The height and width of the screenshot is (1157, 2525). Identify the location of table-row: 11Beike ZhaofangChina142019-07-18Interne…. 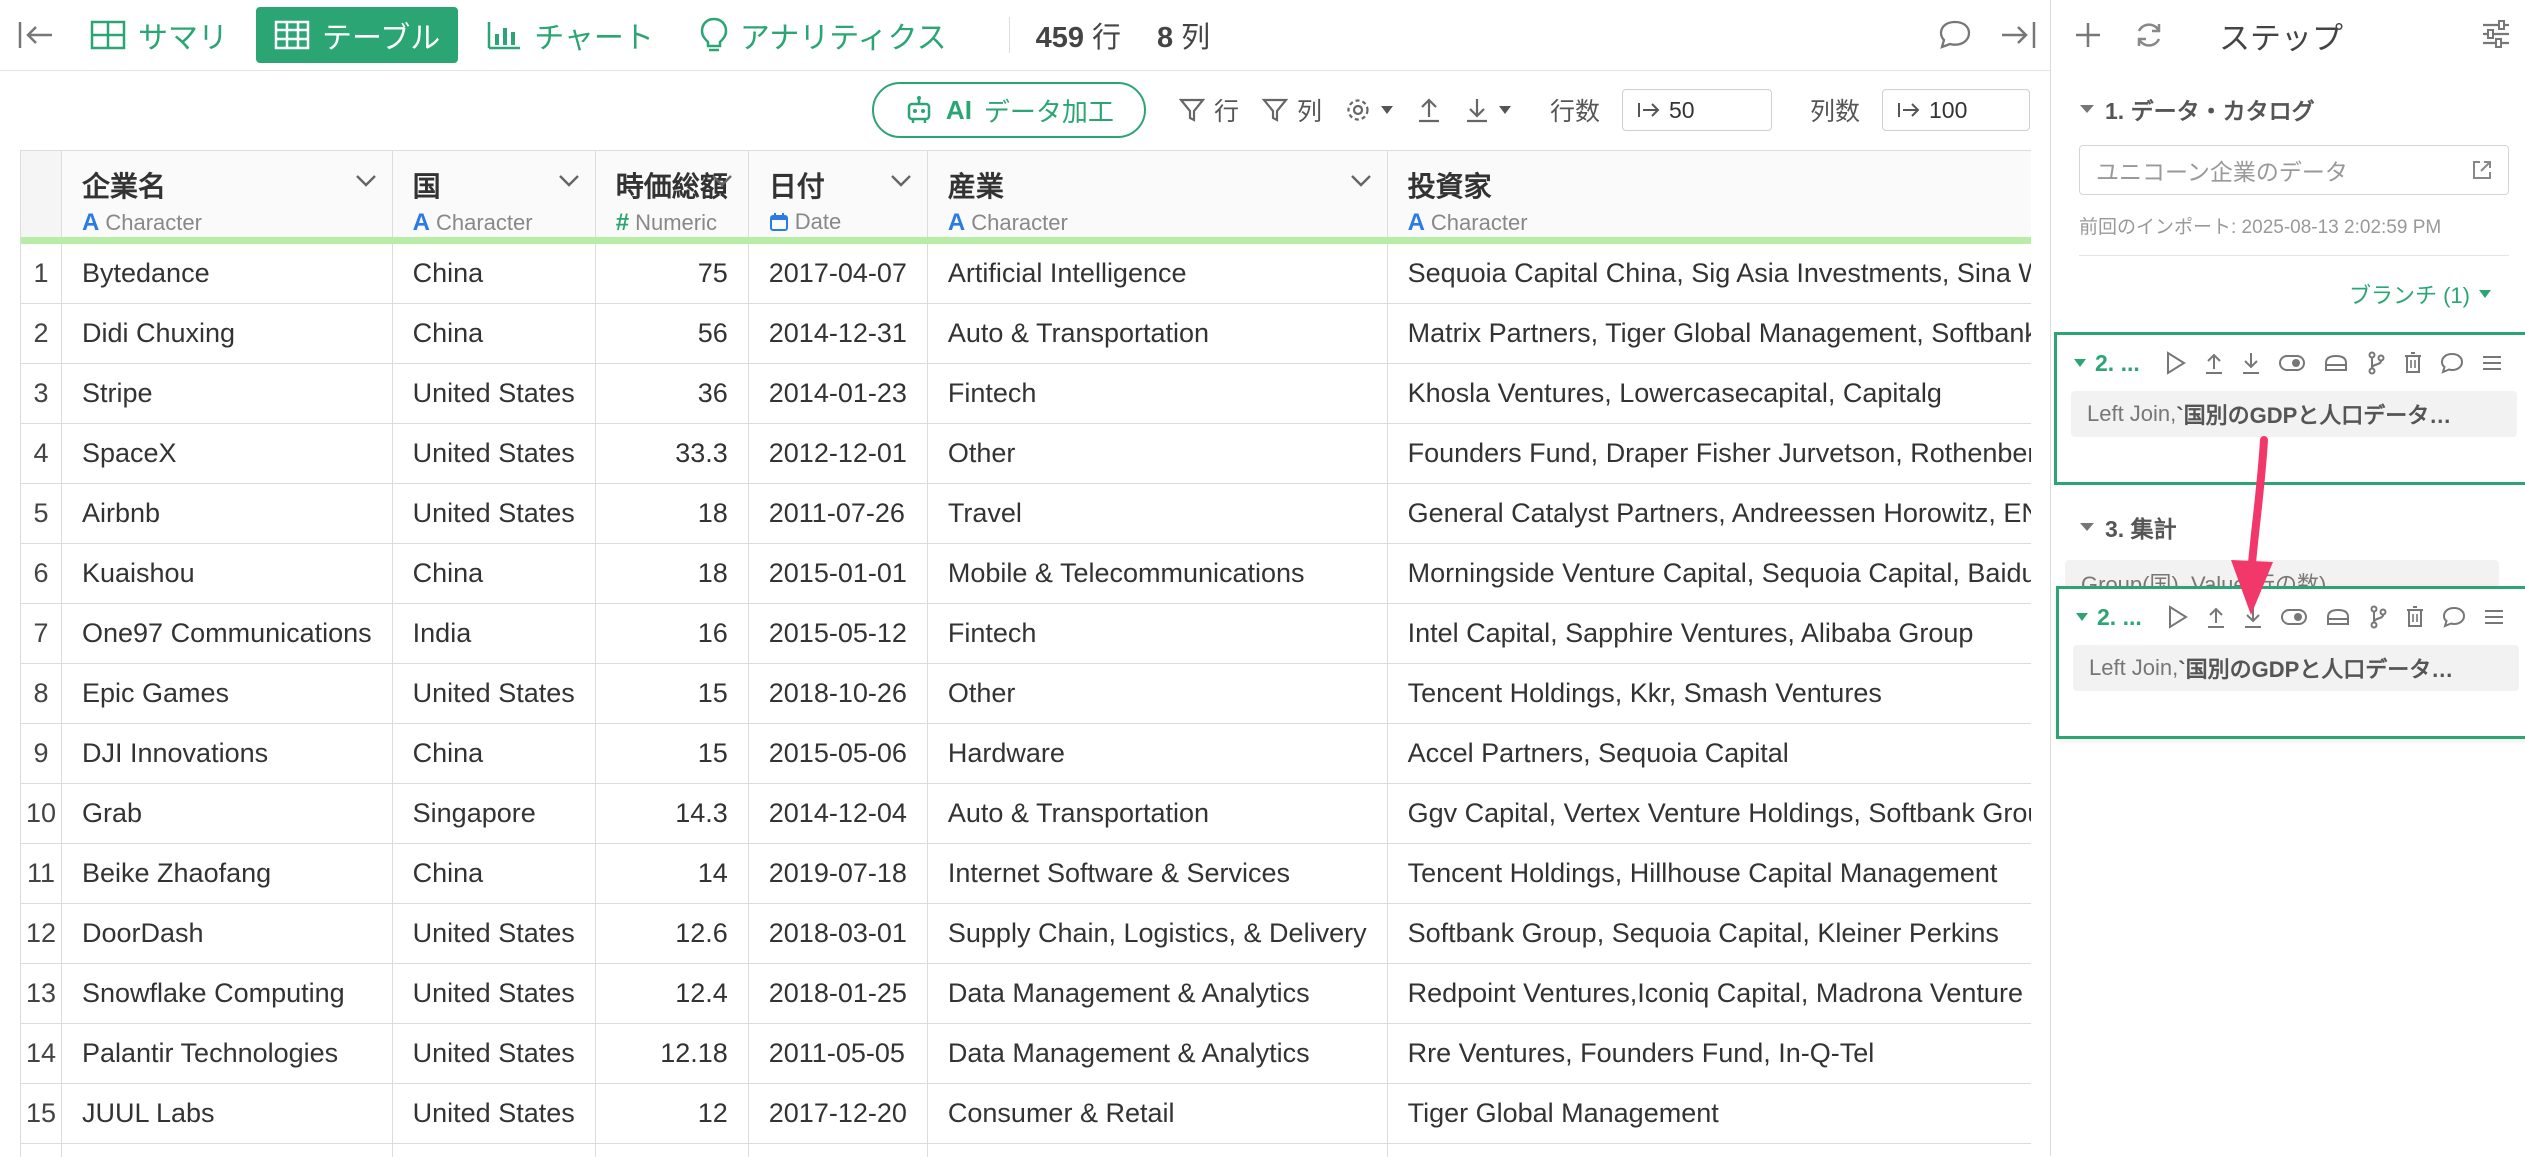
(1026, 874).